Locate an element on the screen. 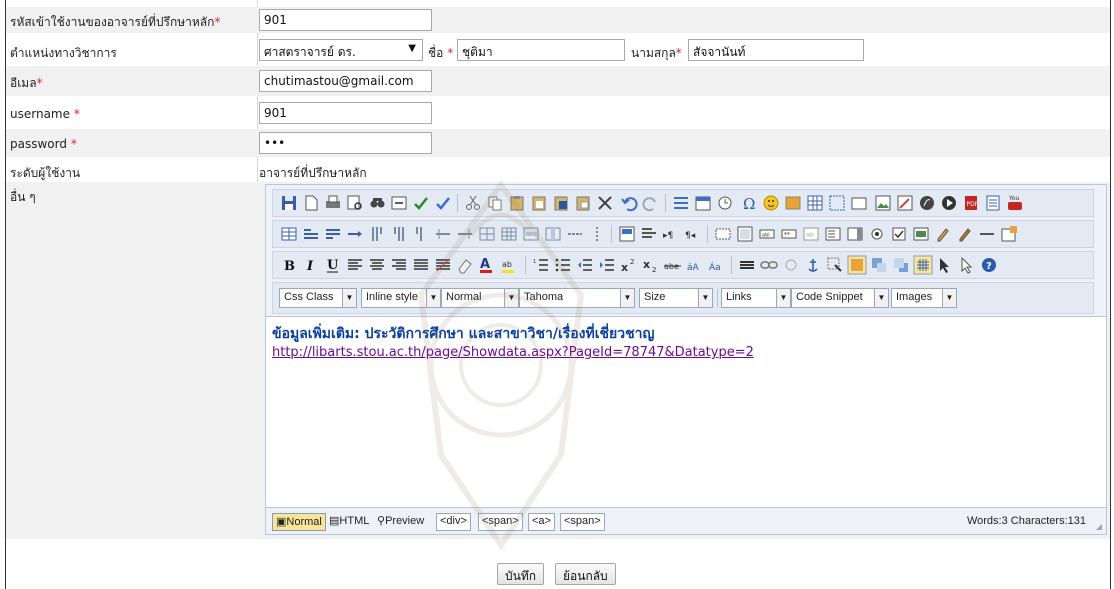 Image resolution: width=1114 pixels, height=589 pixels. insert-form-icon is located at coordinates (793, 203).